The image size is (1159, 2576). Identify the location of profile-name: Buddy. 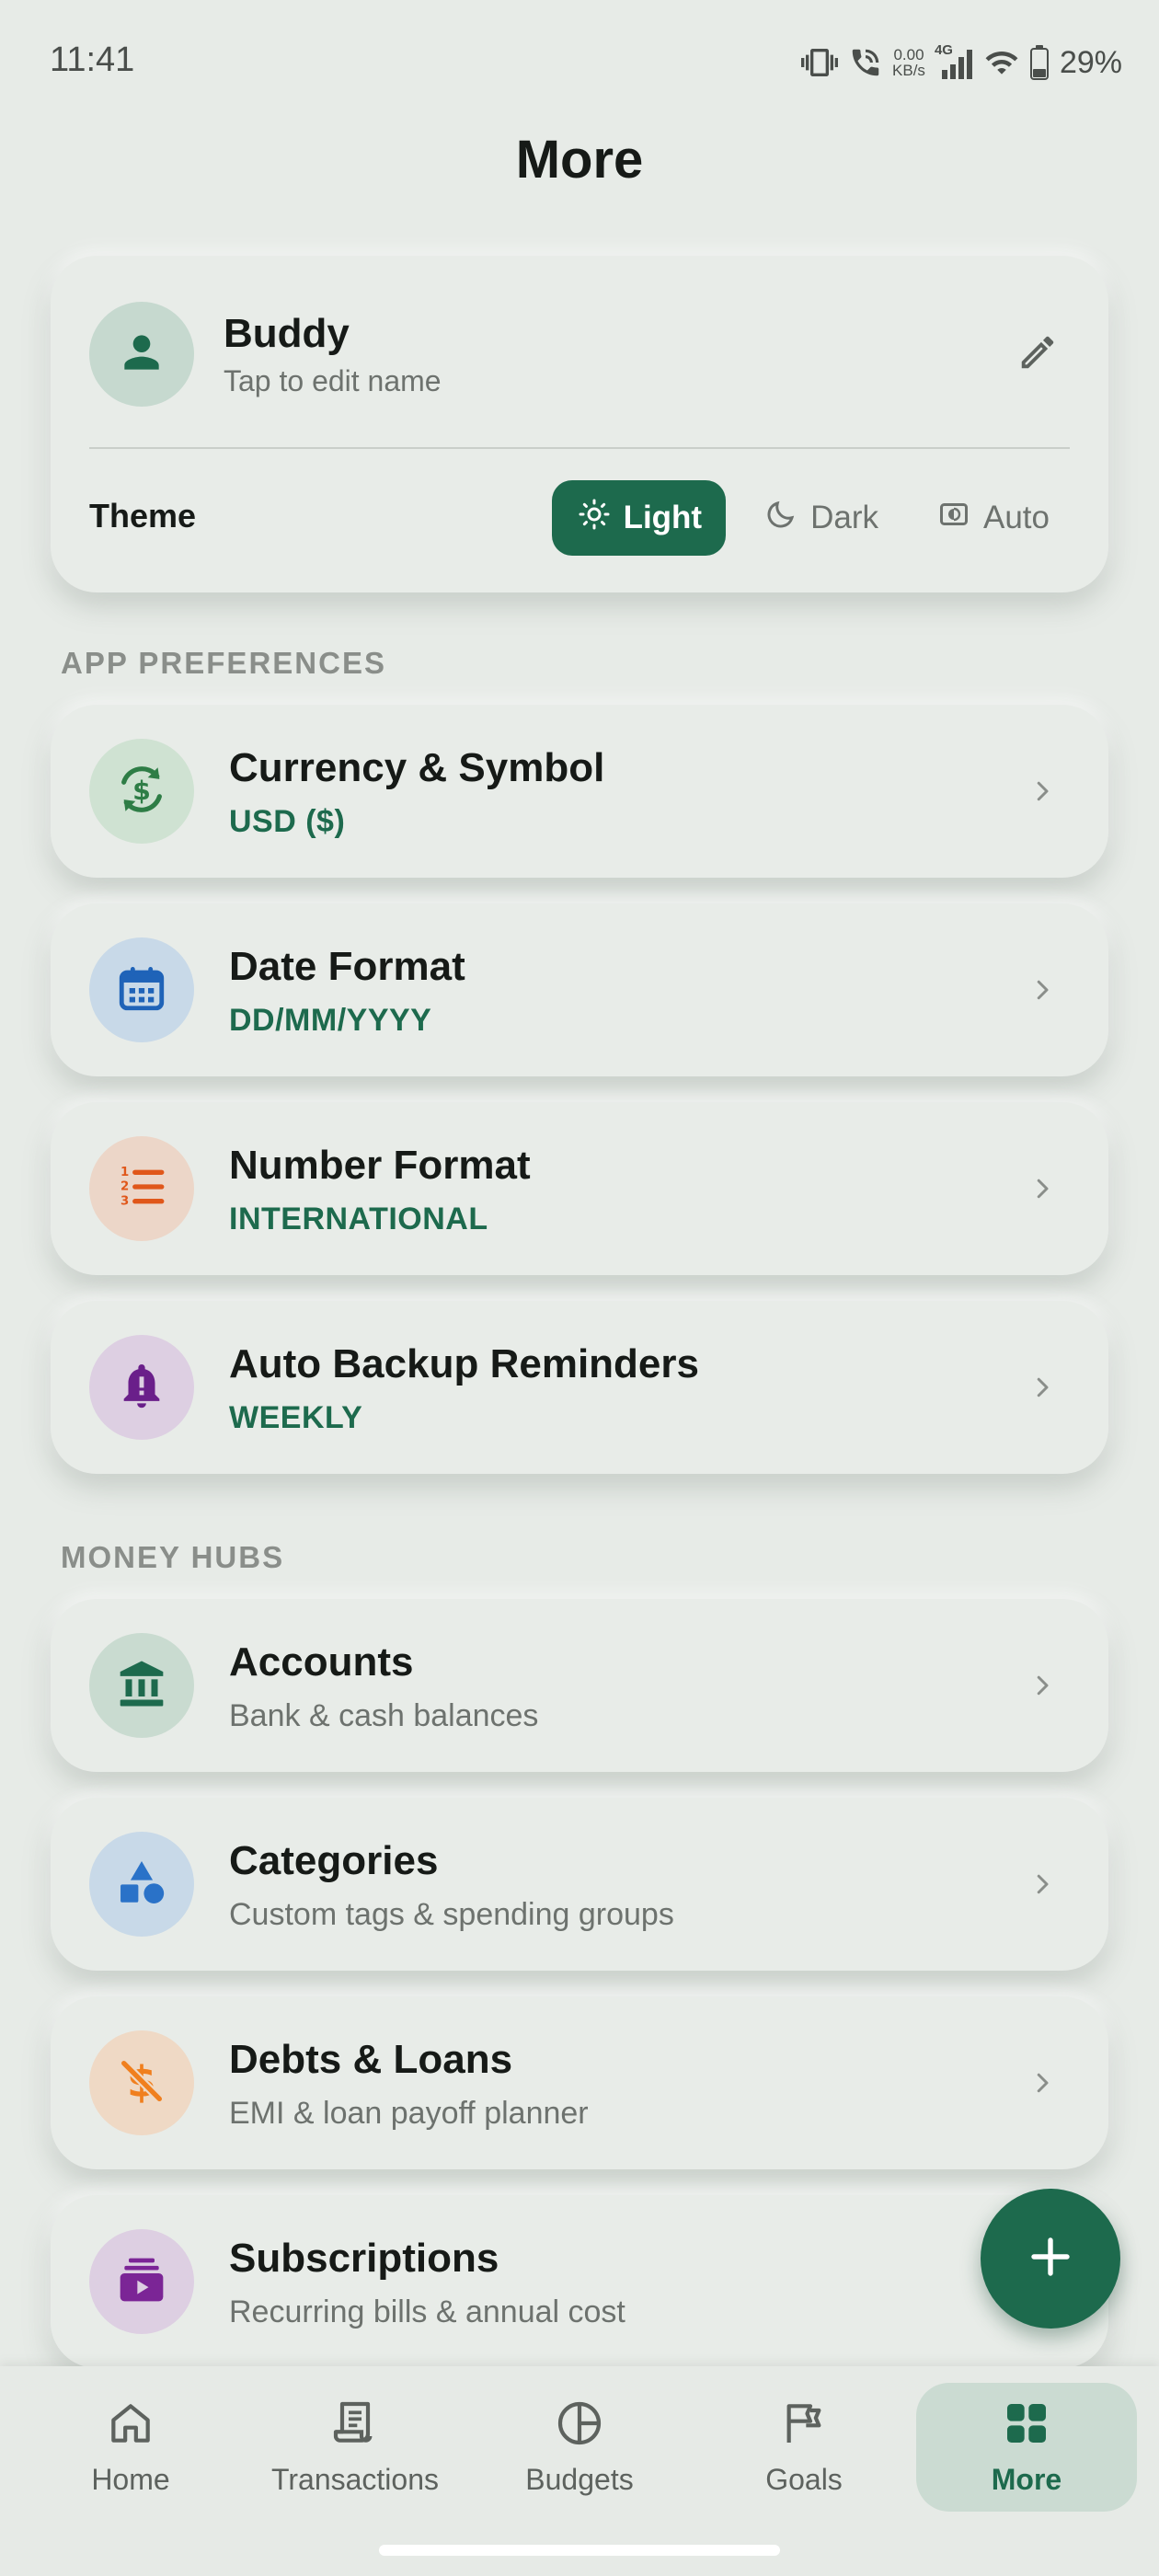
(287, 334).